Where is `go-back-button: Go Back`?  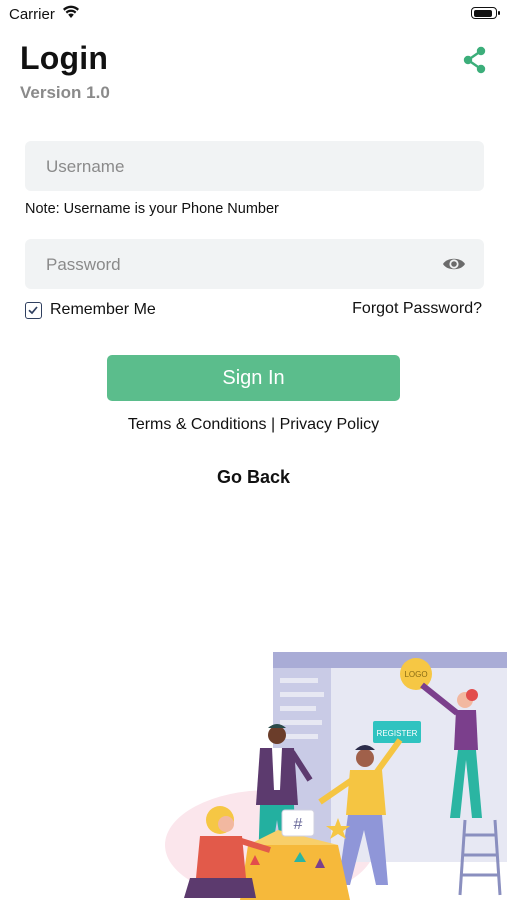
go-back-button: Go Back is located at coordinates (253, 477).